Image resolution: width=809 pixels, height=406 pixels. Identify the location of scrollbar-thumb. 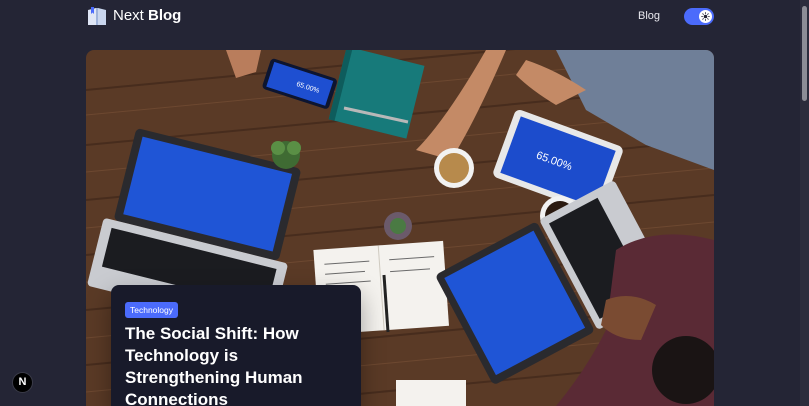
(804, 53).